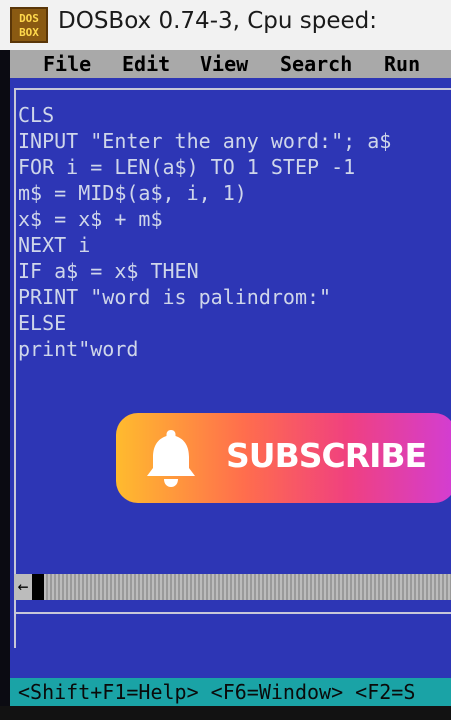 This screenshot has height=720, width=451. What do you see at coordinates (90, 219) in the screenshot?
I see `code-line: x$ = x$ + m$` at bounding box center [90, 219].